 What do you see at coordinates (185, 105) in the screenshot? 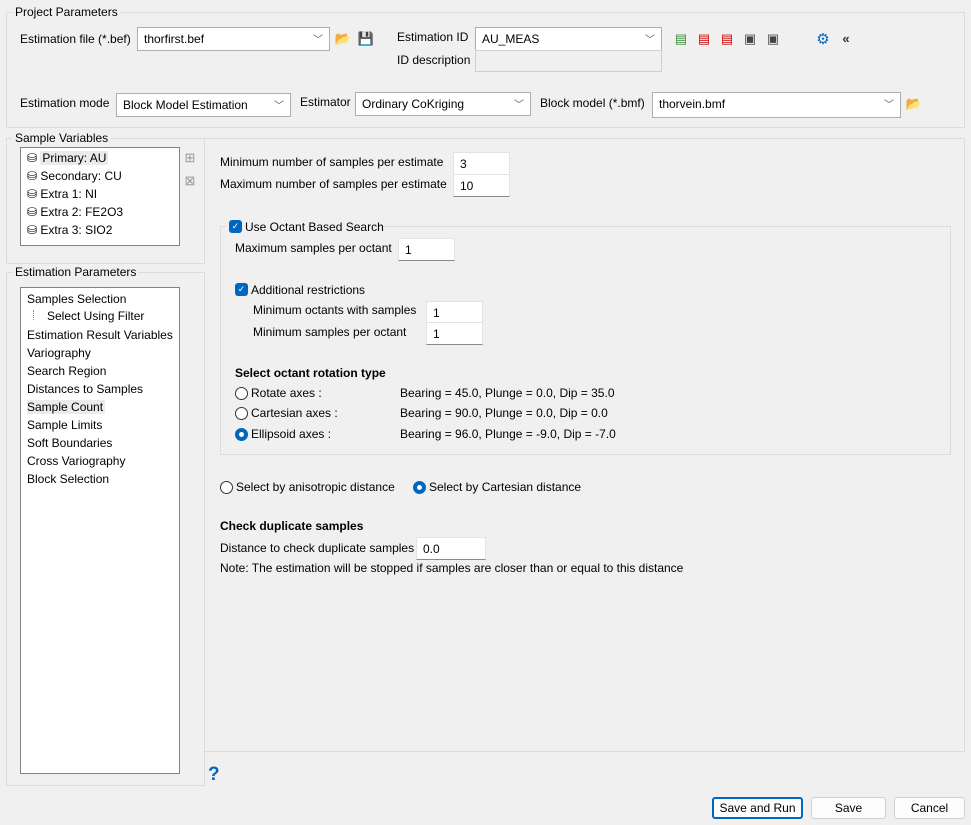
I see `estimation-mode-value: Block Model Estimation` at bounding box center [185, 105].